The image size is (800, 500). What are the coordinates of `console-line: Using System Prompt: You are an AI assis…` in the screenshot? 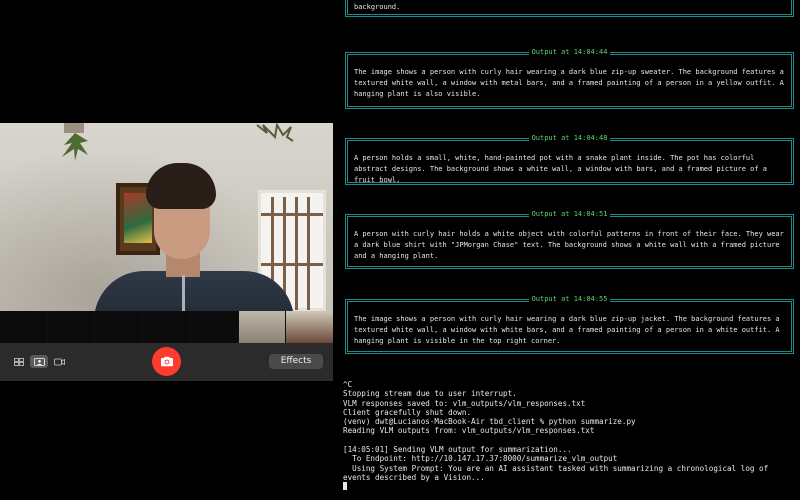 It's located at (556, 468).